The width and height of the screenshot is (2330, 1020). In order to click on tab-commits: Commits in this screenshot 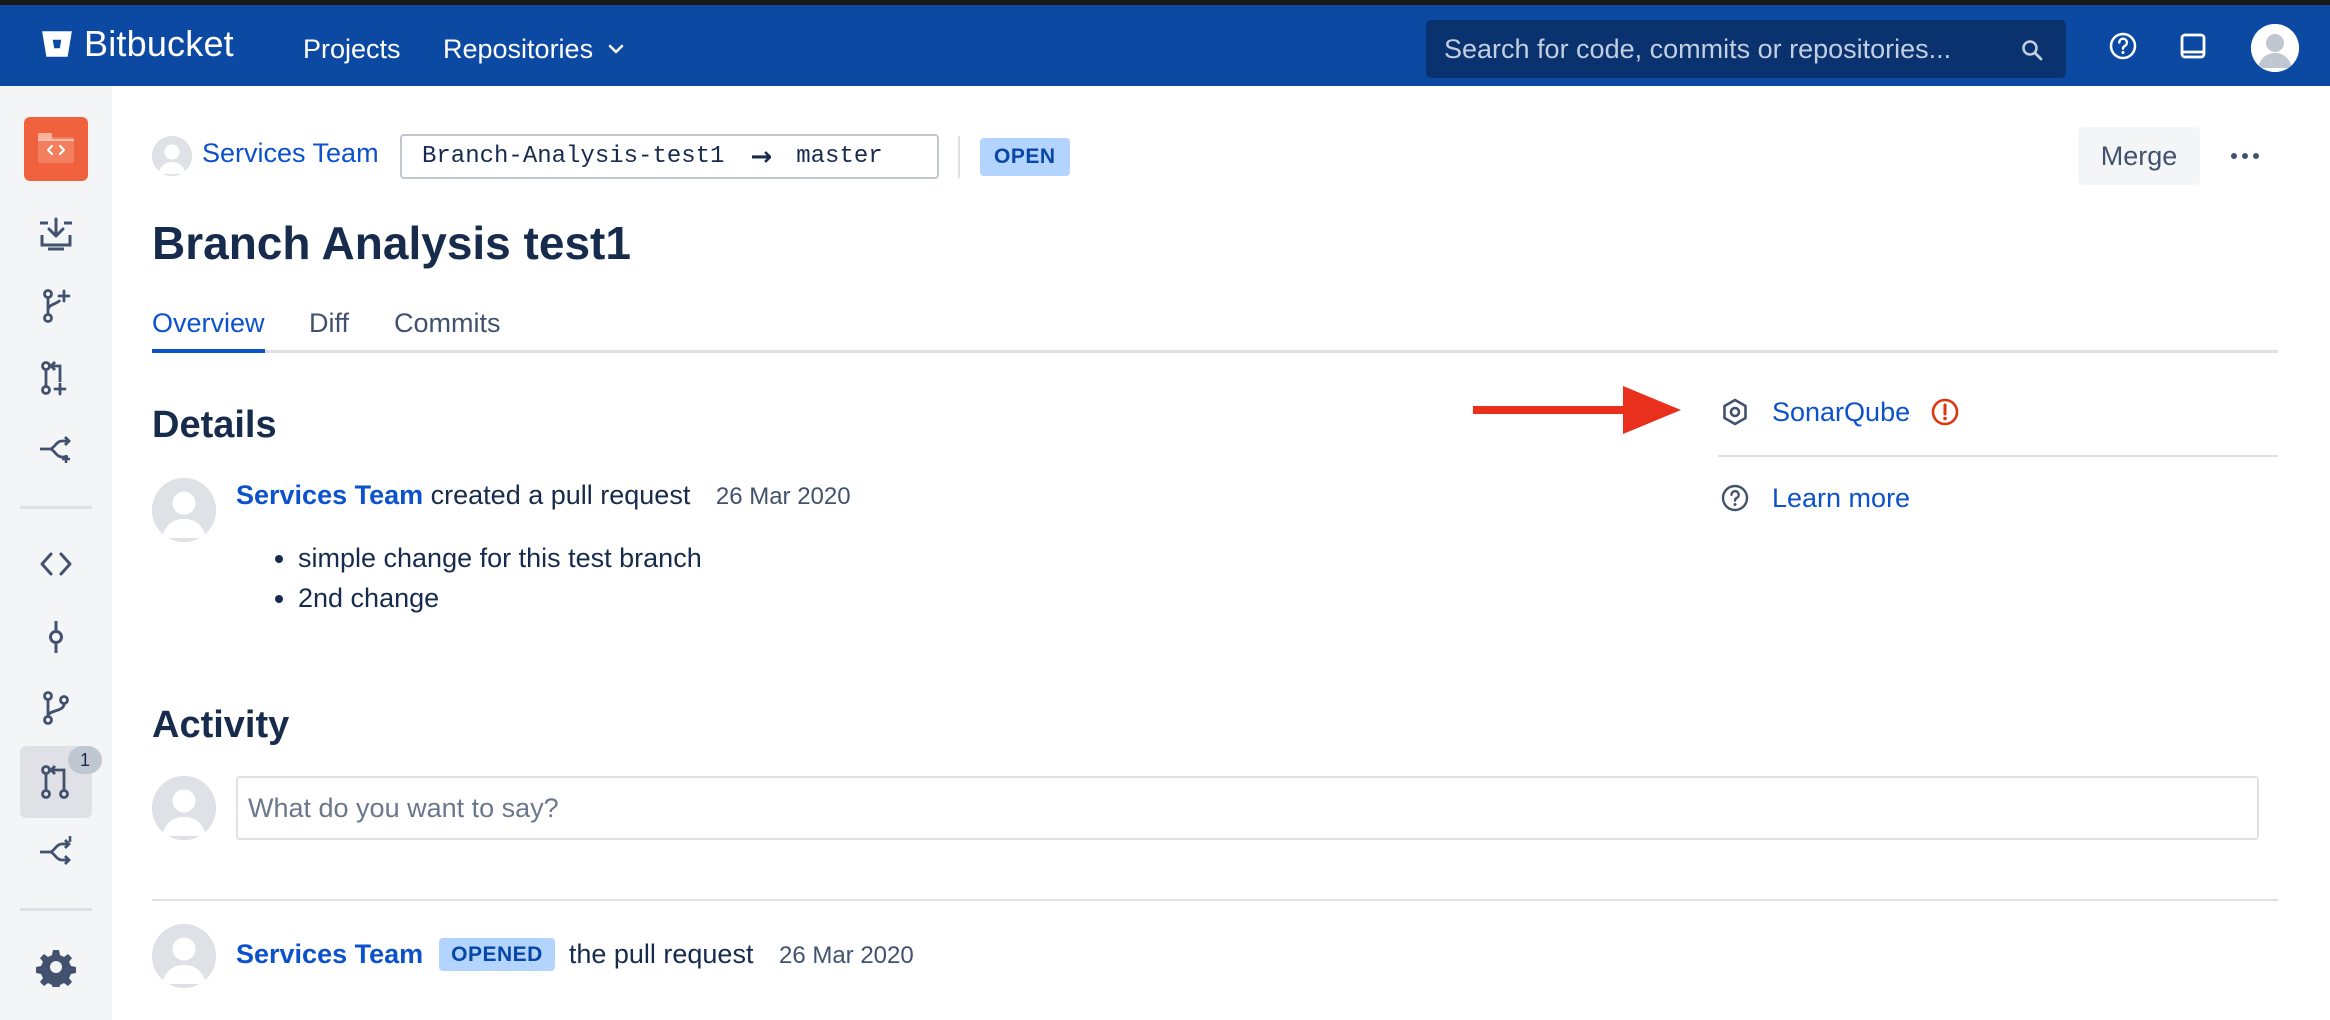, I will do `click(447, 330)`.